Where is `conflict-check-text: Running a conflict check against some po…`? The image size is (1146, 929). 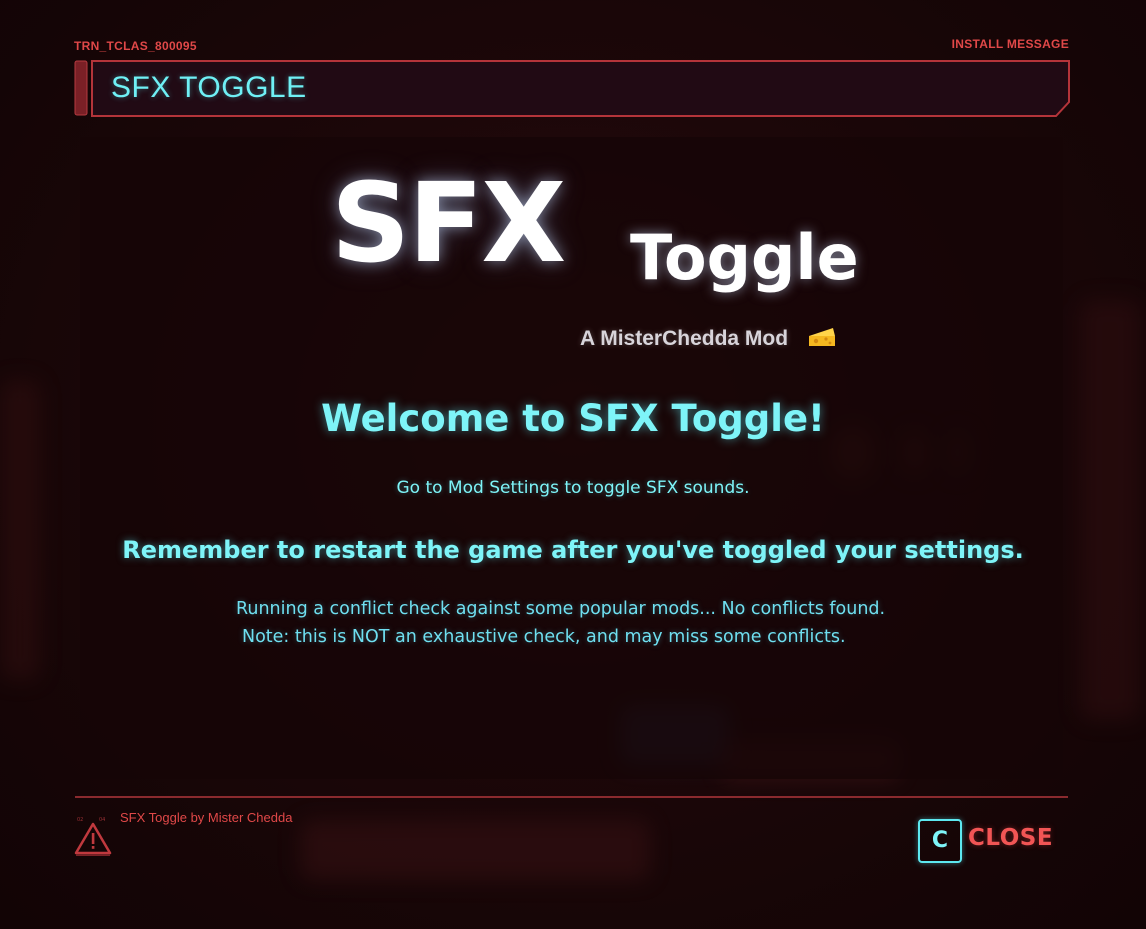
conflict-check-text: Running a conflict check against some po… is located at coordinates (561, 609).